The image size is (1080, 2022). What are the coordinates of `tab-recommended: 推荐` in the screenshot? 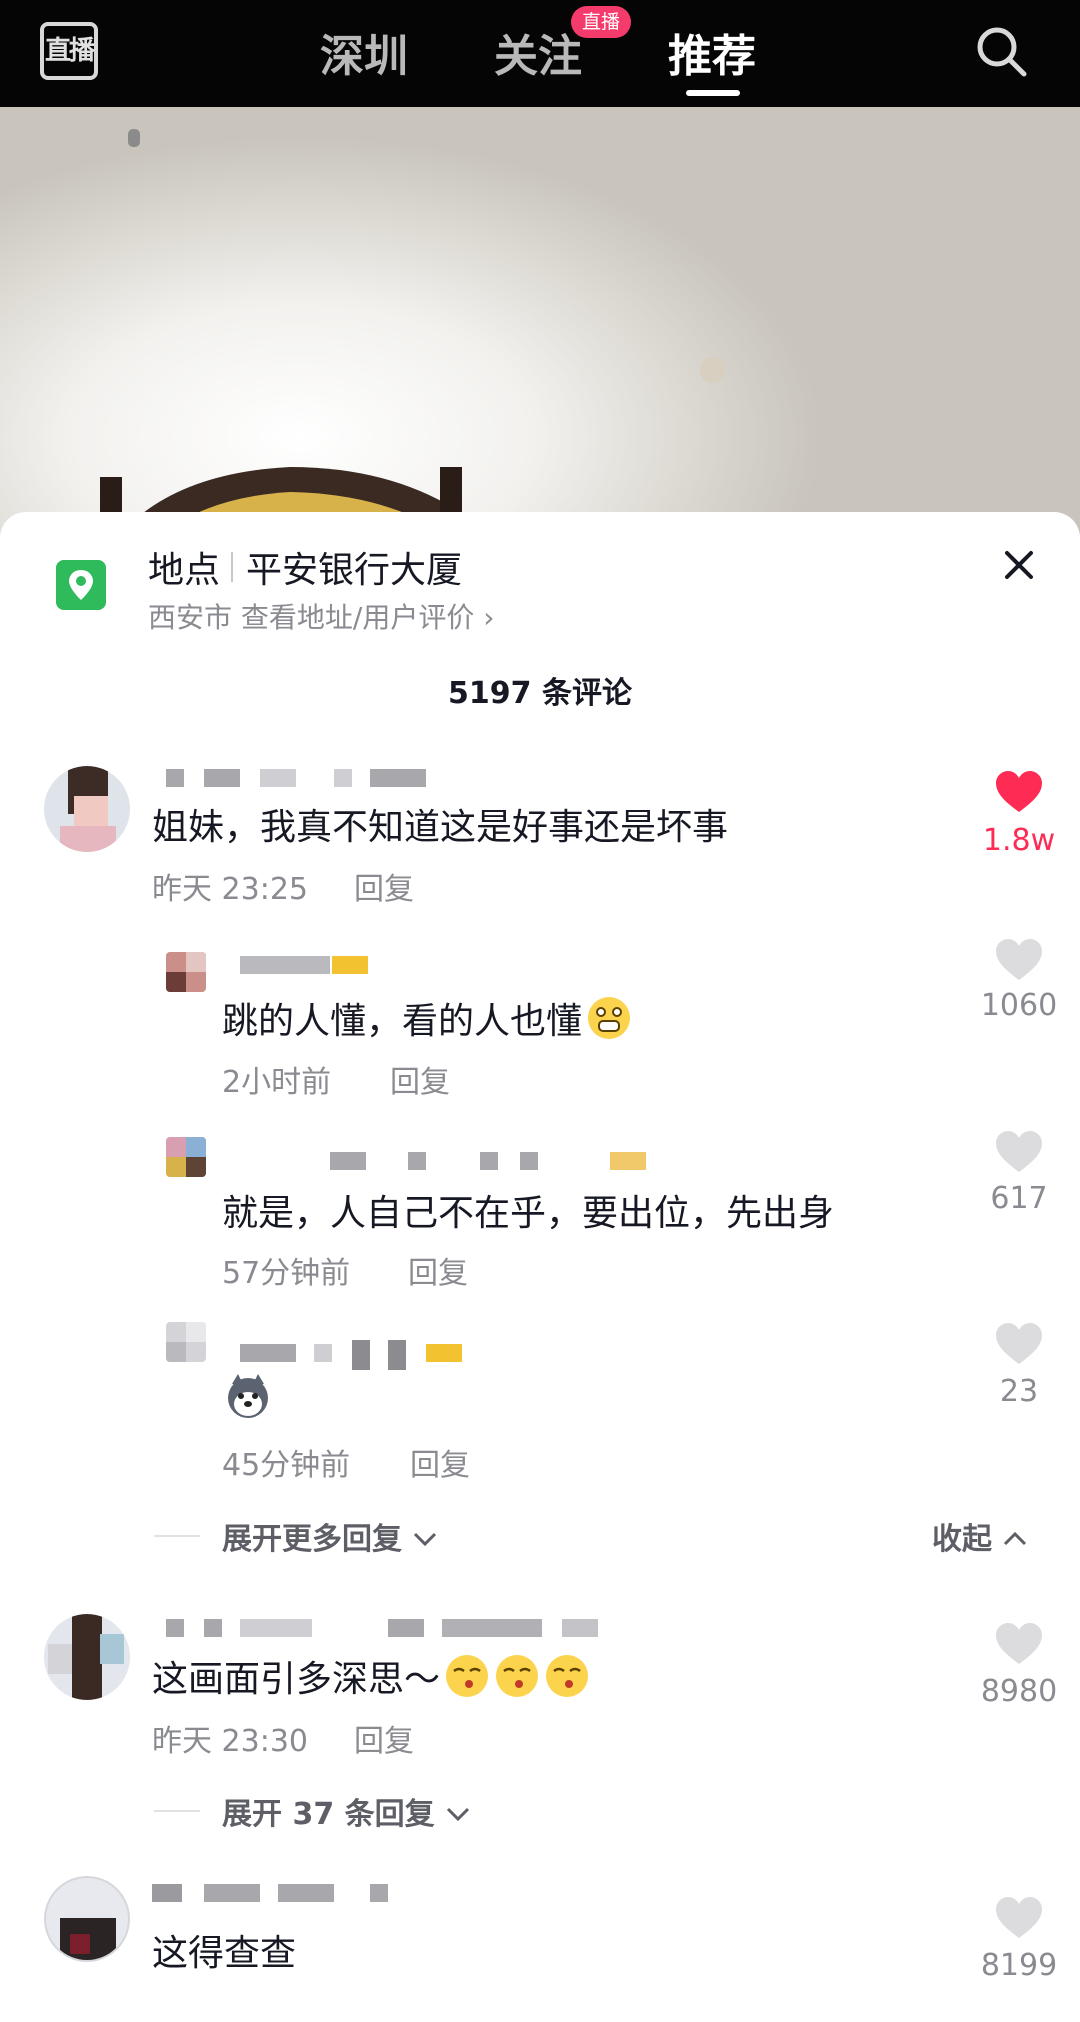 It's located at (712, 52).